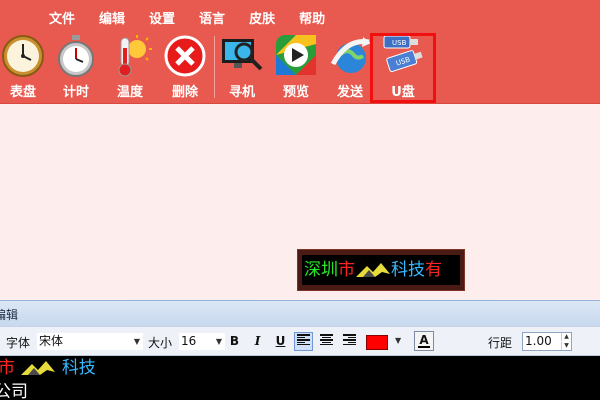 The width and height of the screenshot is (600, 400). I want to click on align-left-button, so click(303, 341).